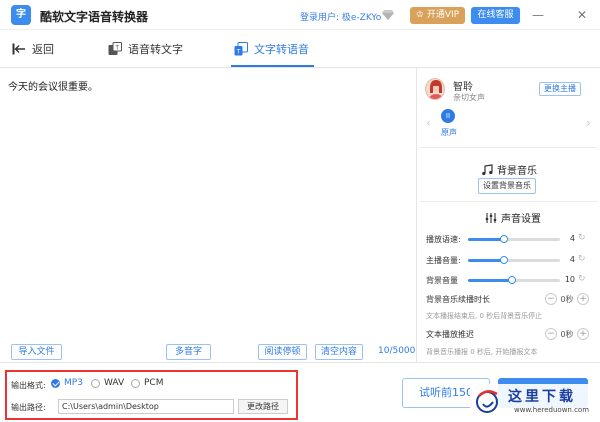  What do you see at coordinates (487, 169) in the screenshot?
I see `music-note-icon` at bounding box center [487, 169].